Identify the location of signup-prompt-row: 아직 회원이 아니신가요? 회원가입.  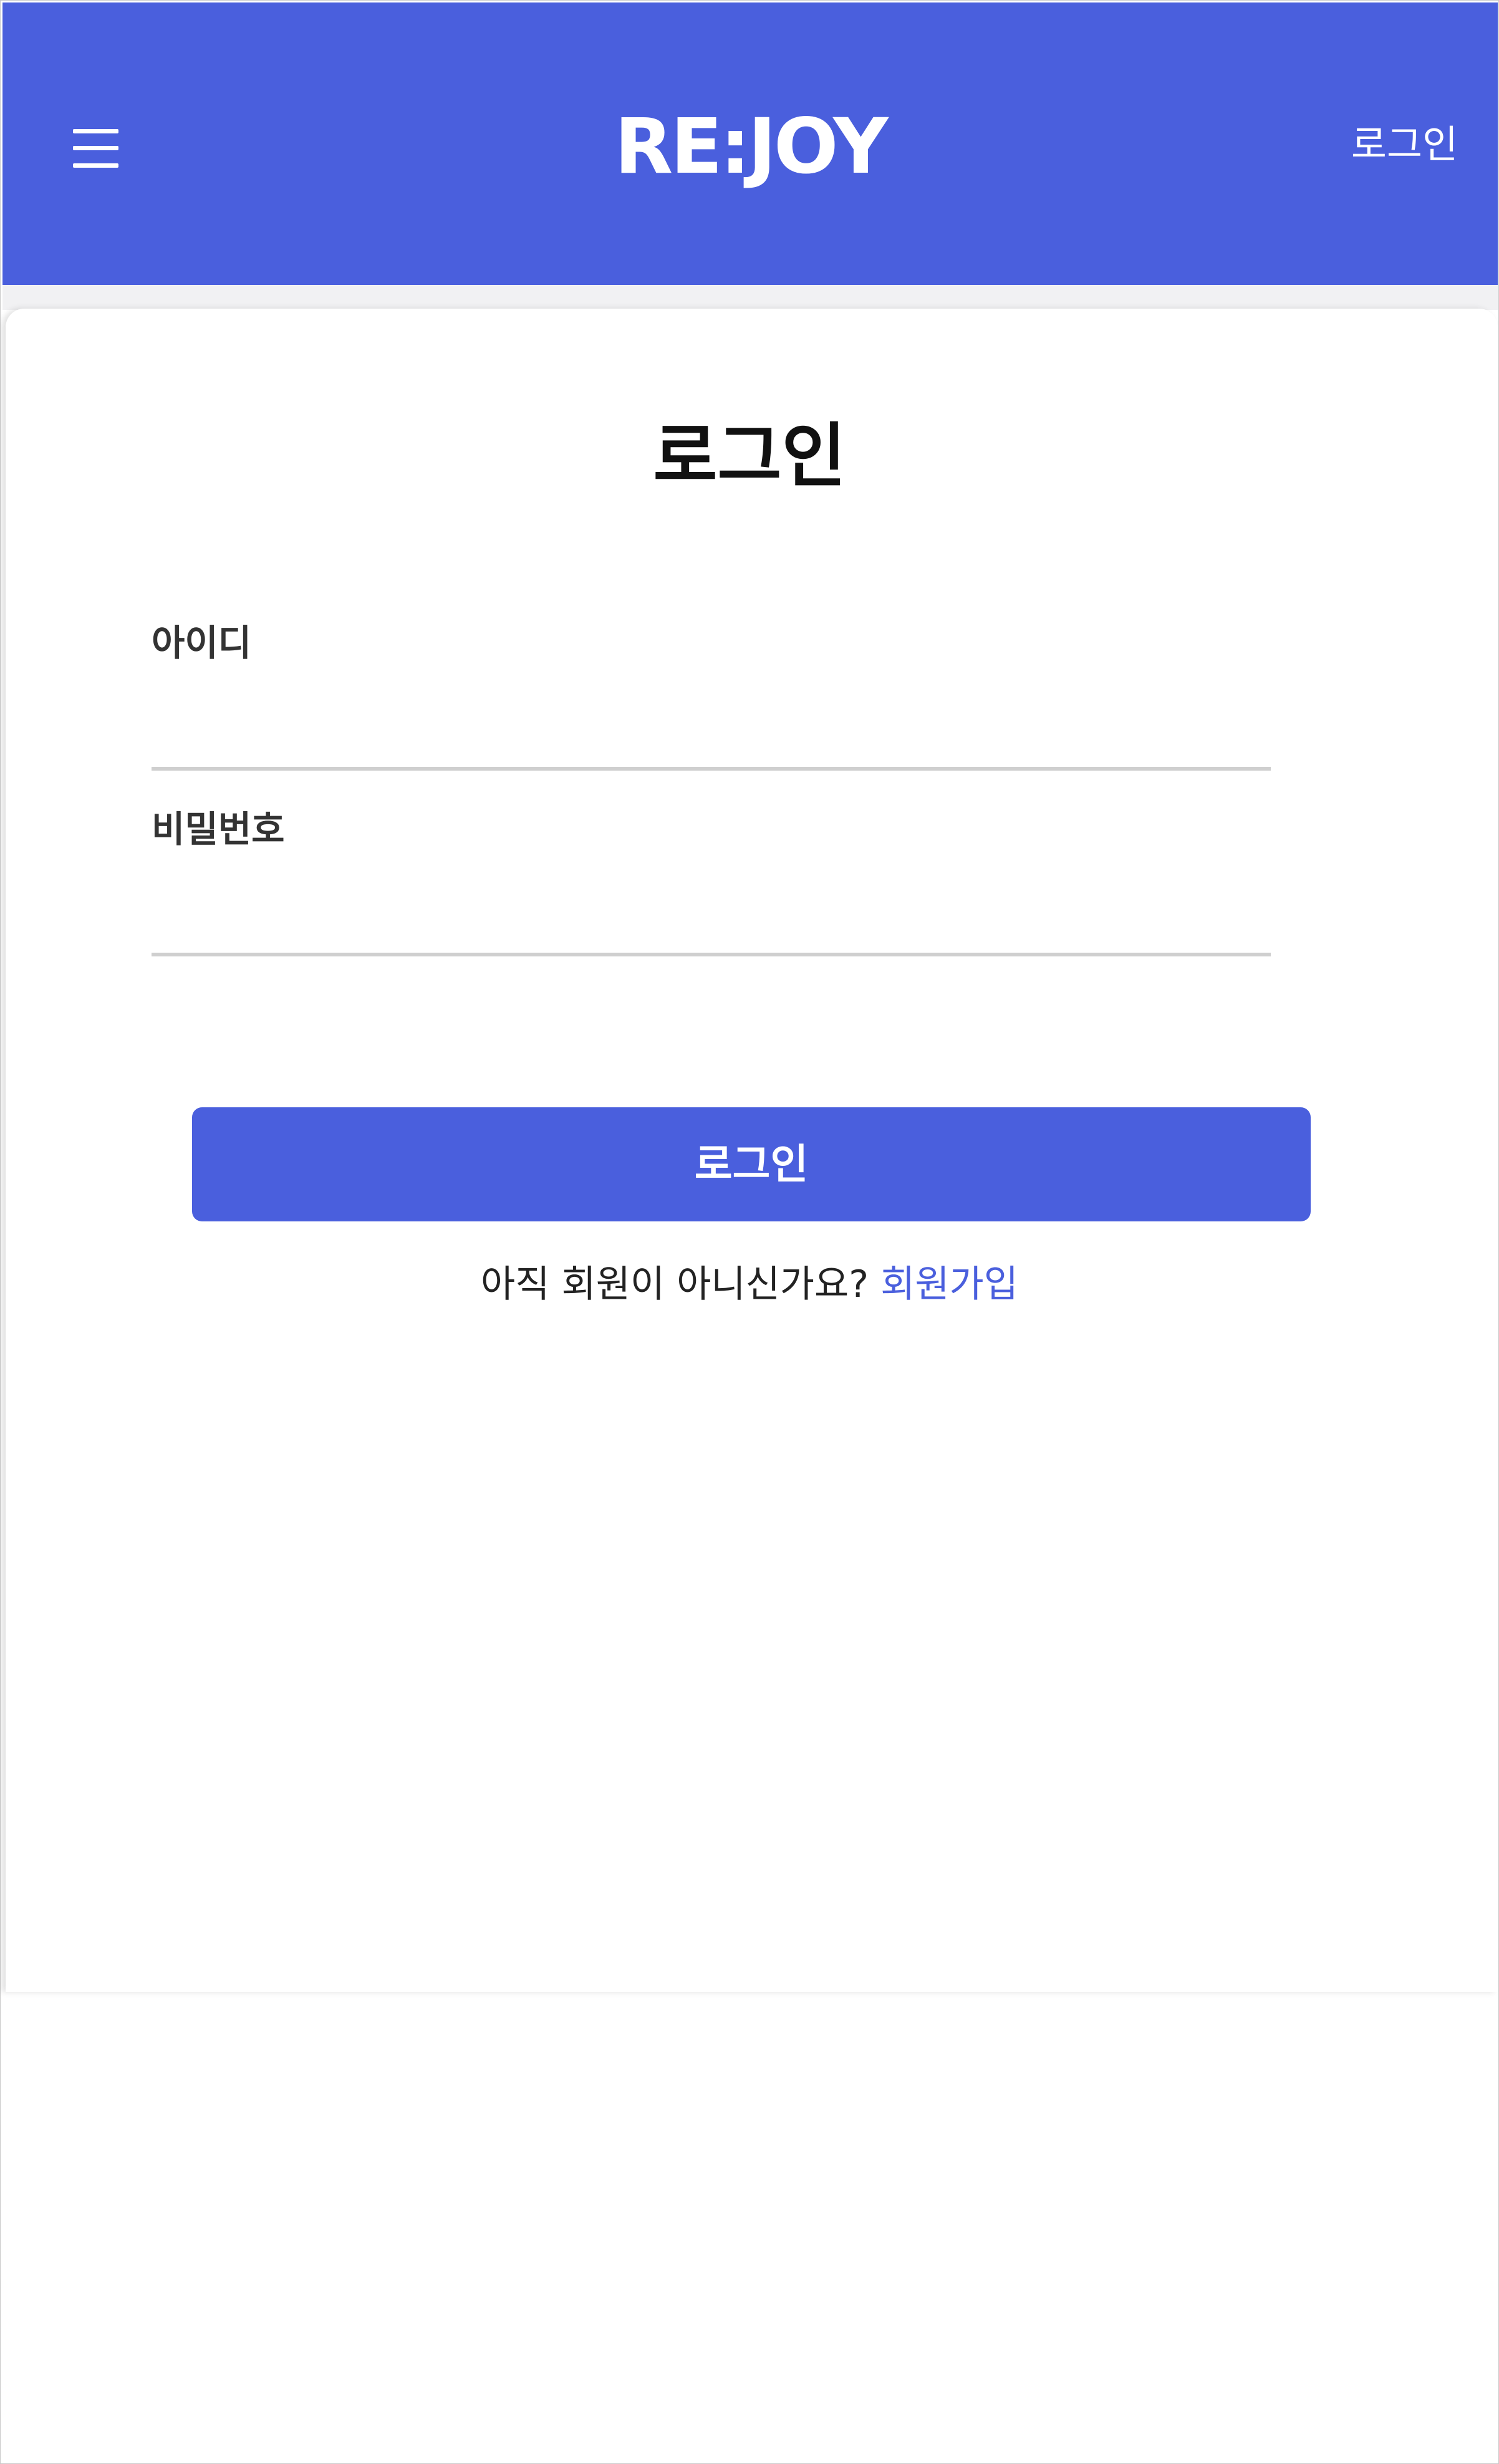
(749, 1284).